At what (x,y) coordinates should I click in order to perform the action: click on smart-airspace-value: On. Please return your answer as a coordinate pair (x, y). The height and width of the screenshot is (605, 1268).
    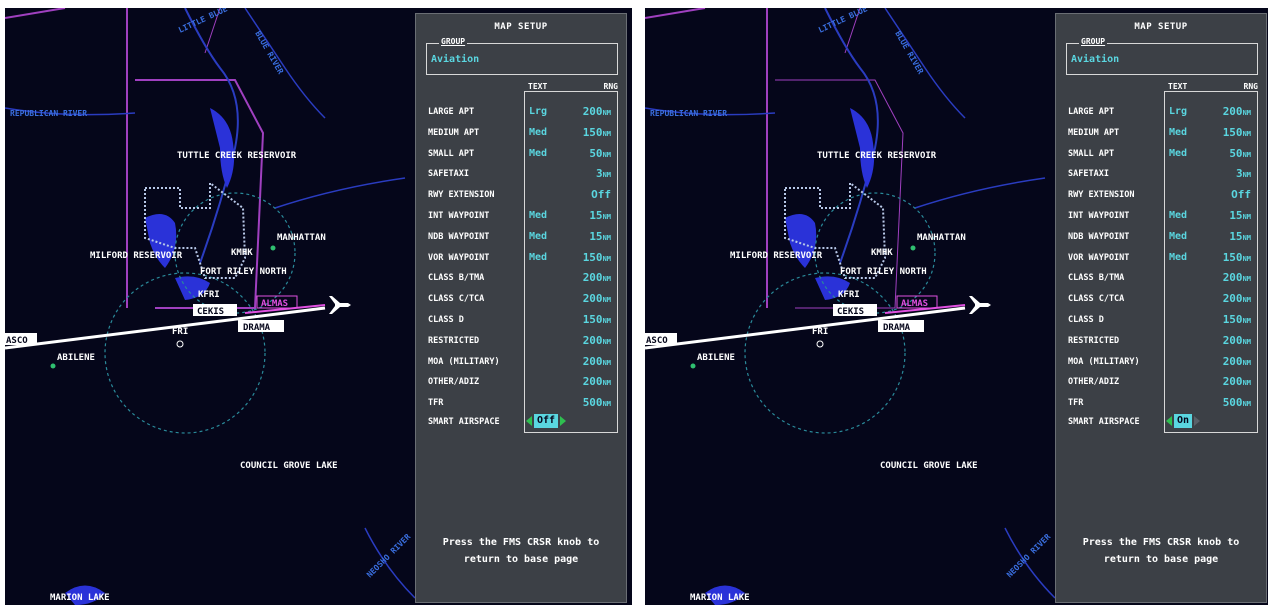
    Looking at the image, I should click on (1183, 420).